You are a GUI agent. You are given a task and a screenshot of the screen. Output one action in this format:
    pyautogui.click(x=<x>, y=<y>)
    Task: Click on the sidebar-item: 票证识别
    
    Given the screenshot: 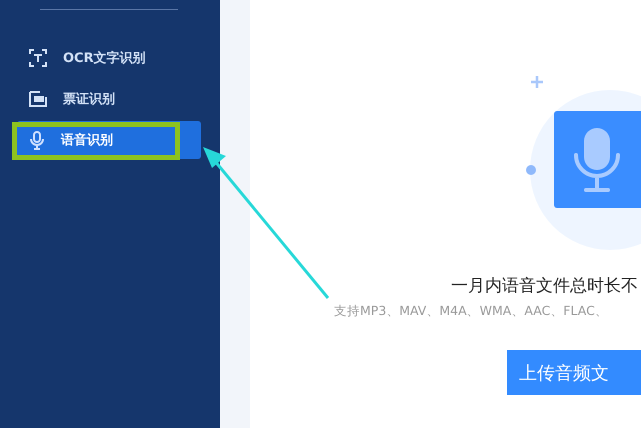 What is the action you would take?
    pyautogui.click(x=109, y=99)
    